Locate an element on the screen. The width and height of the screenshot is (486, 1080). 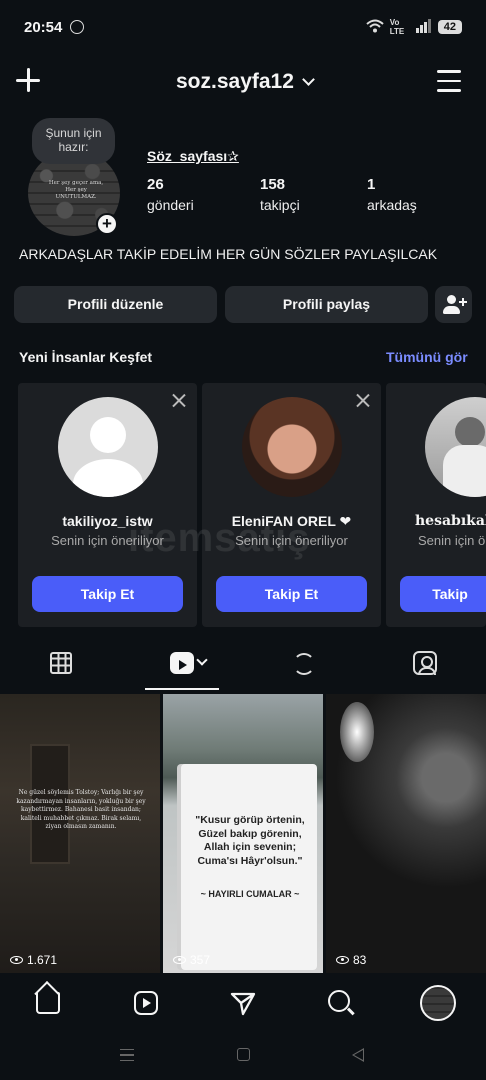
tab-grid is located at coordinates (62, 664).